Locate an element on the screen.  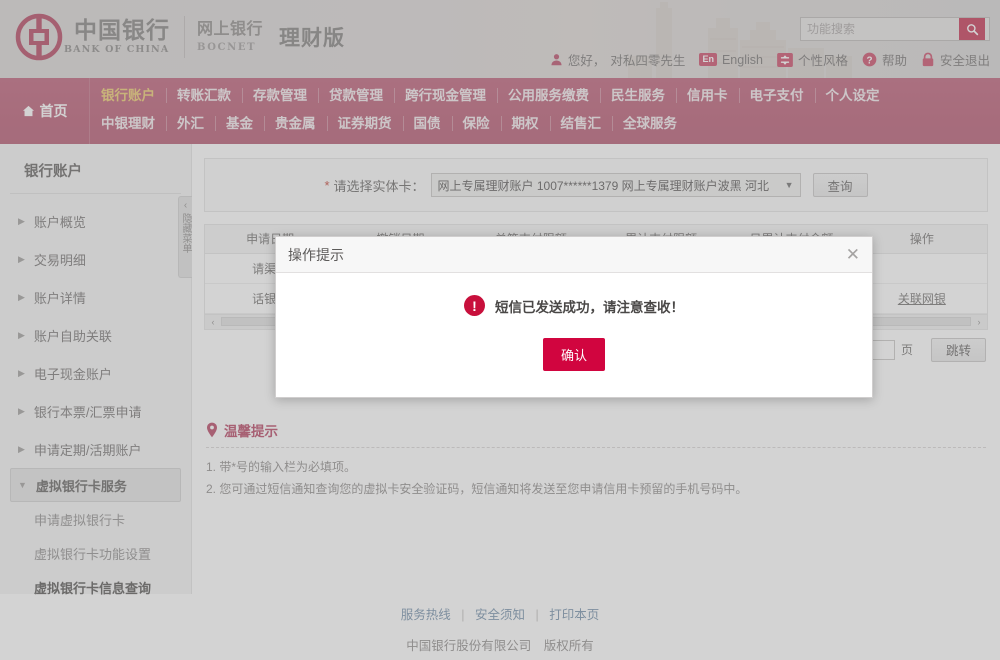
modal-title: 操作提示 is located at coordinates (316, 254).